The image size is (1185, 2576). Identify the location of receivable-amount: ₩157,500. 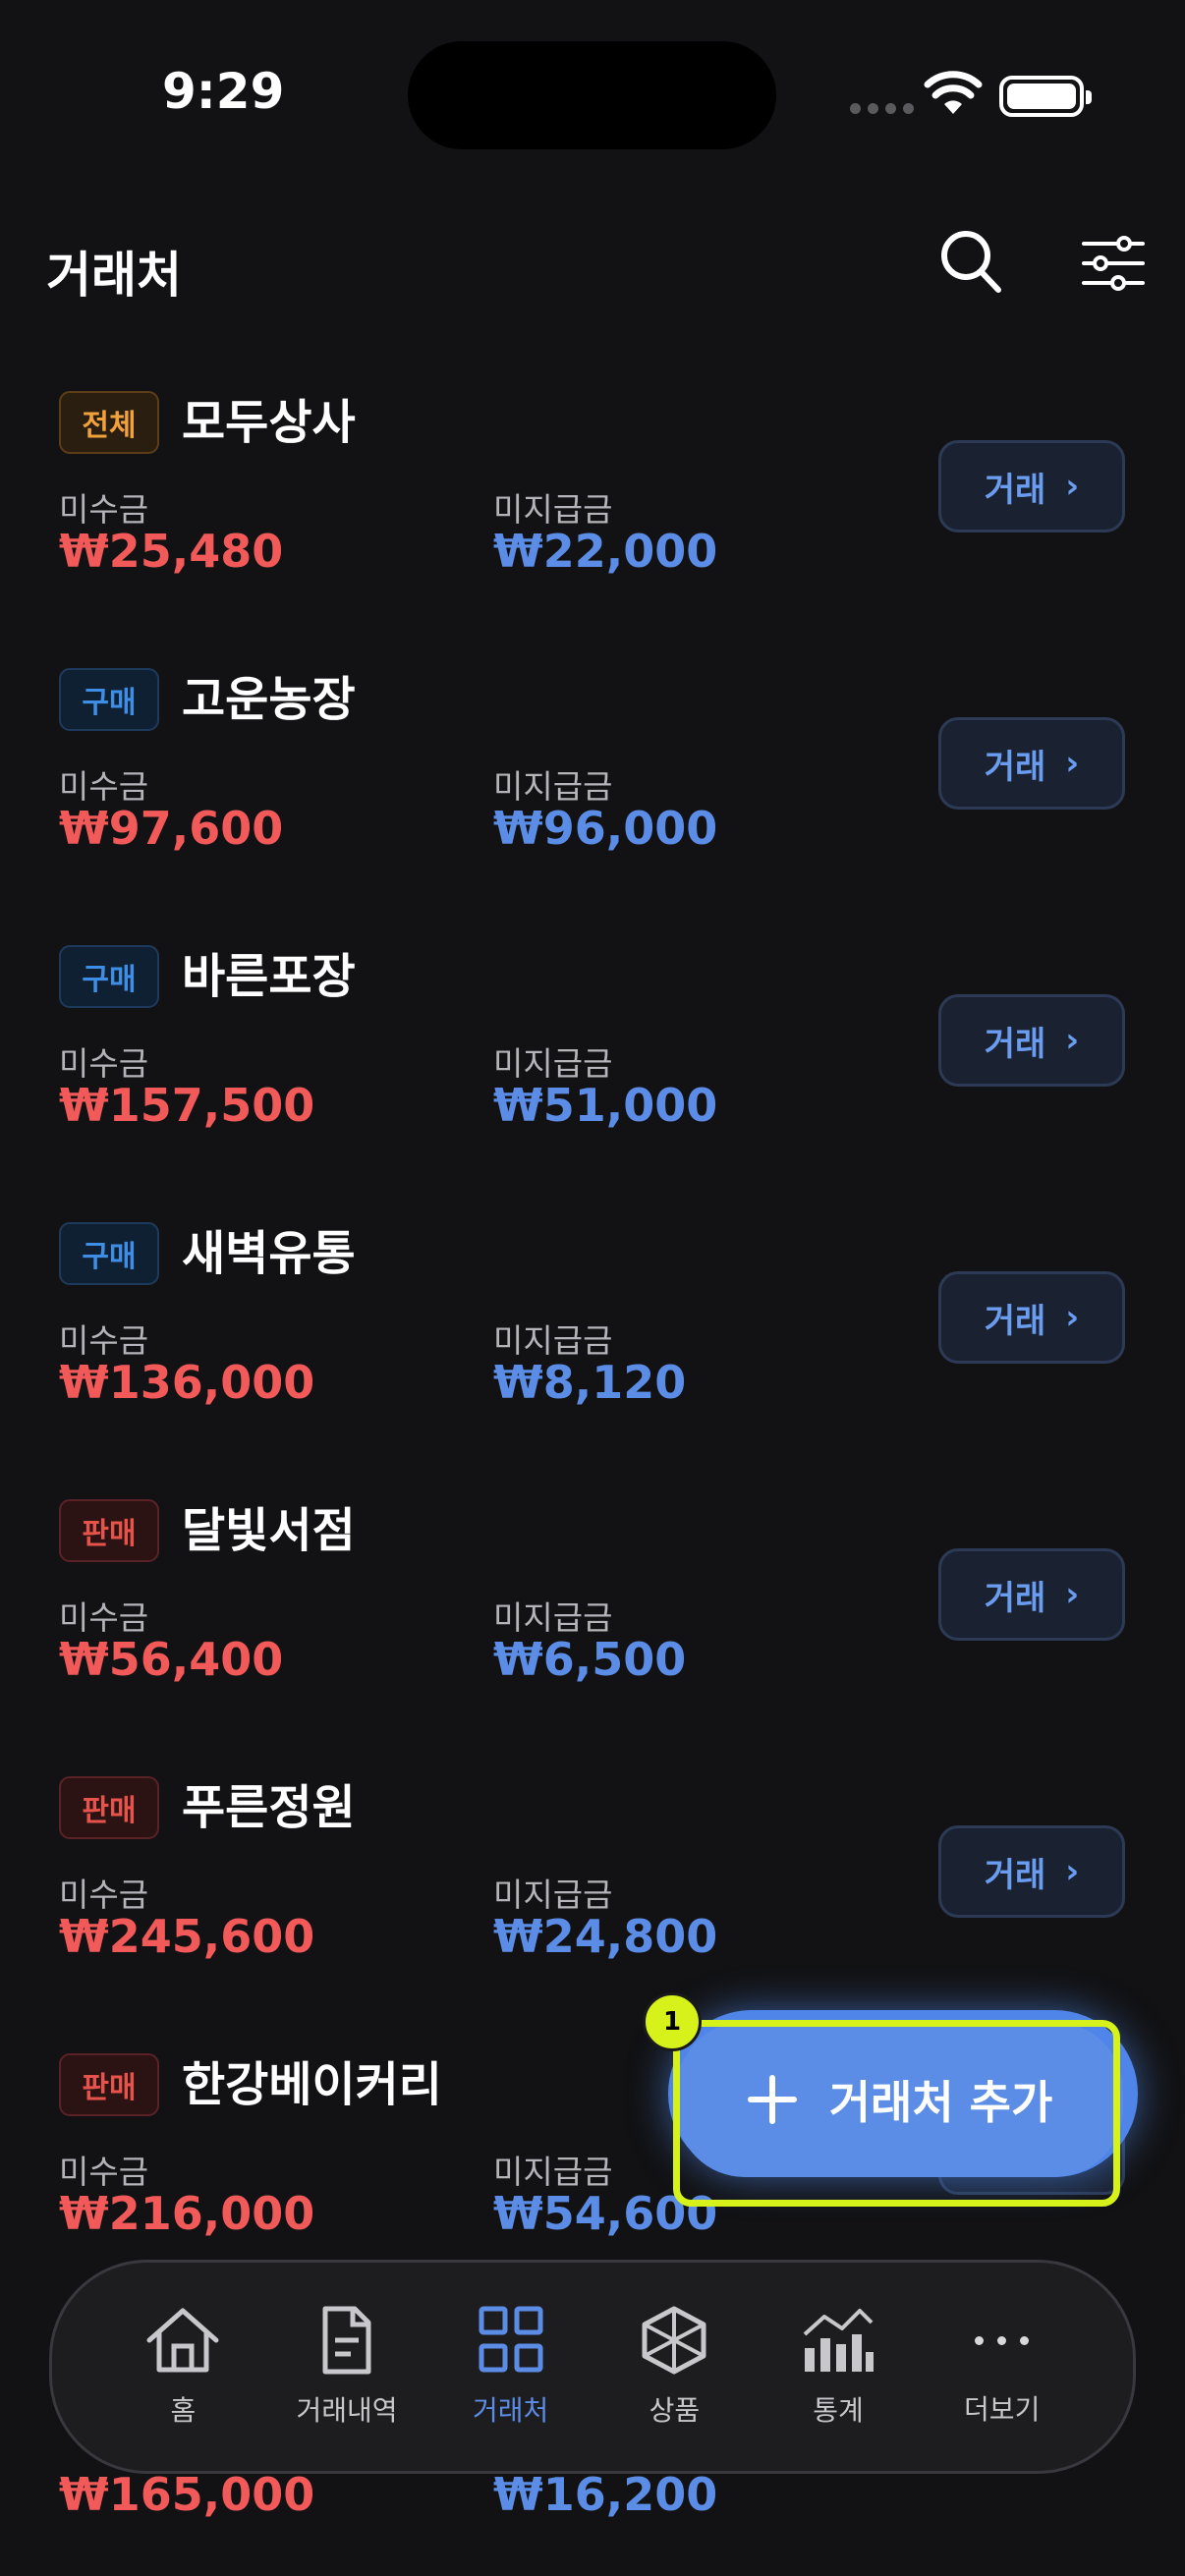
(187, 1105).